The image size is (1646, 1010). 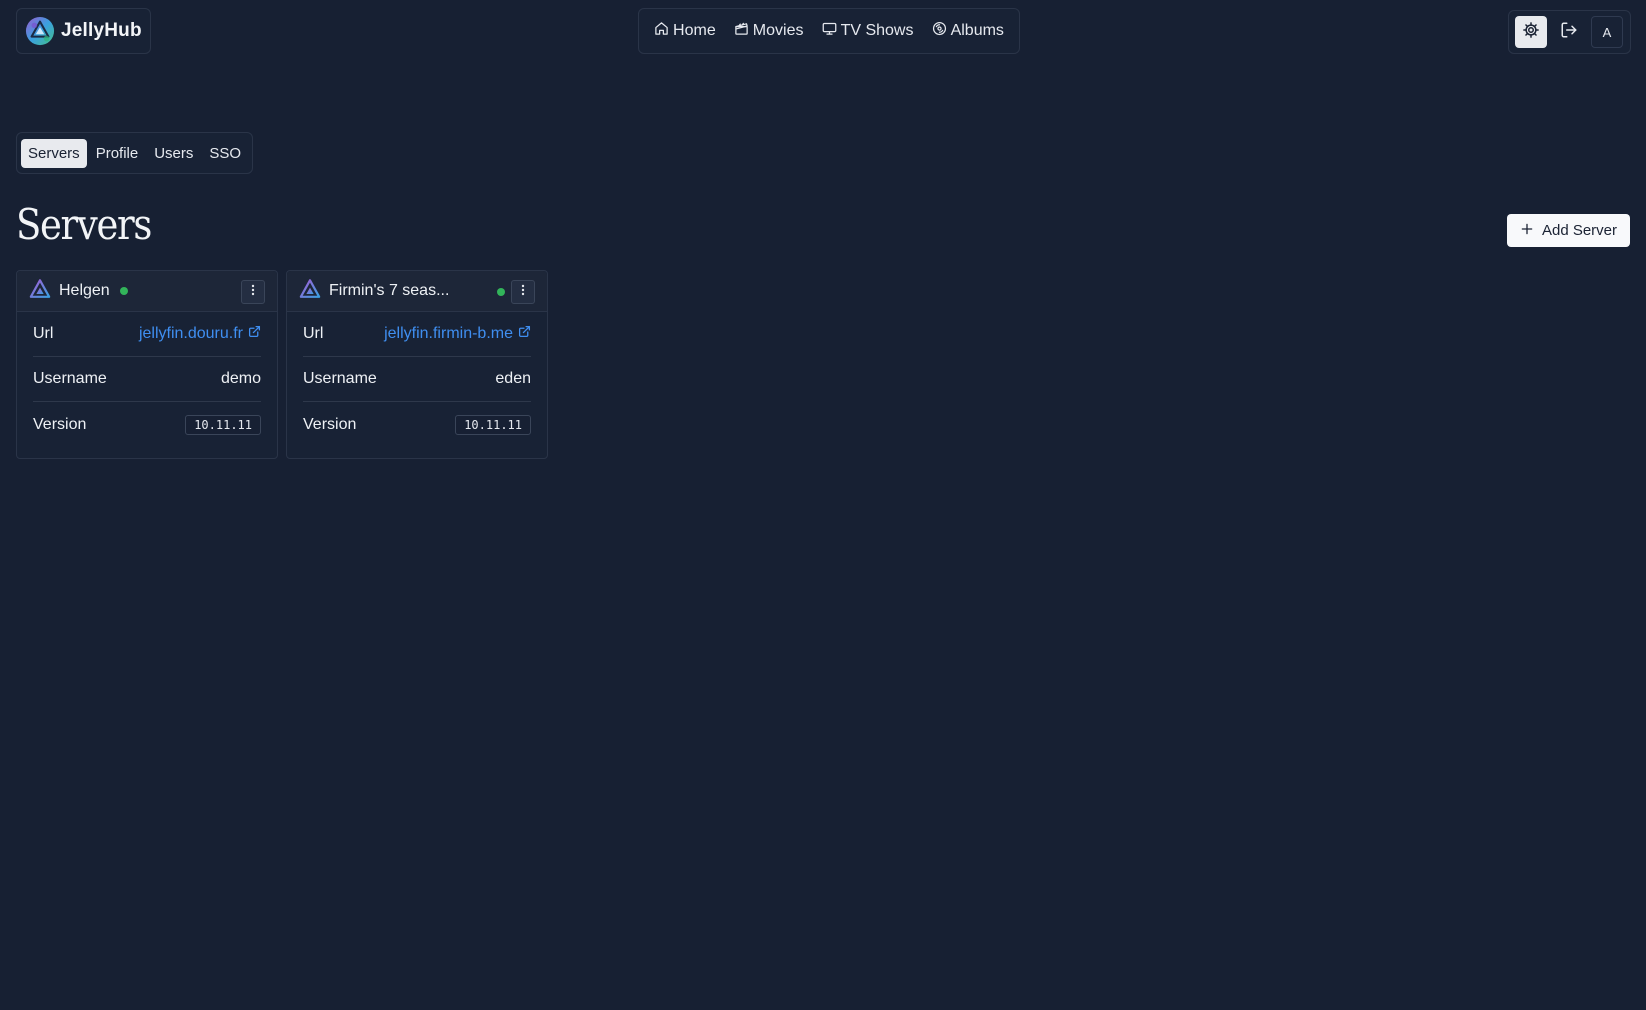 What do you see at coordinates (173, 153) in the screenshot?
I see `tab-users: Users` at bounding box center [173, 153].